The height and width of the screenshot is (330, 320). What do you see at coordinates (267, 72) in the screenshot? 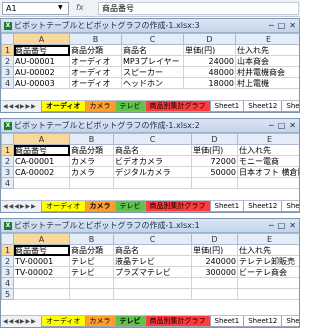
I see `cell: 村井電機商会` at bounding box center [267, 72].